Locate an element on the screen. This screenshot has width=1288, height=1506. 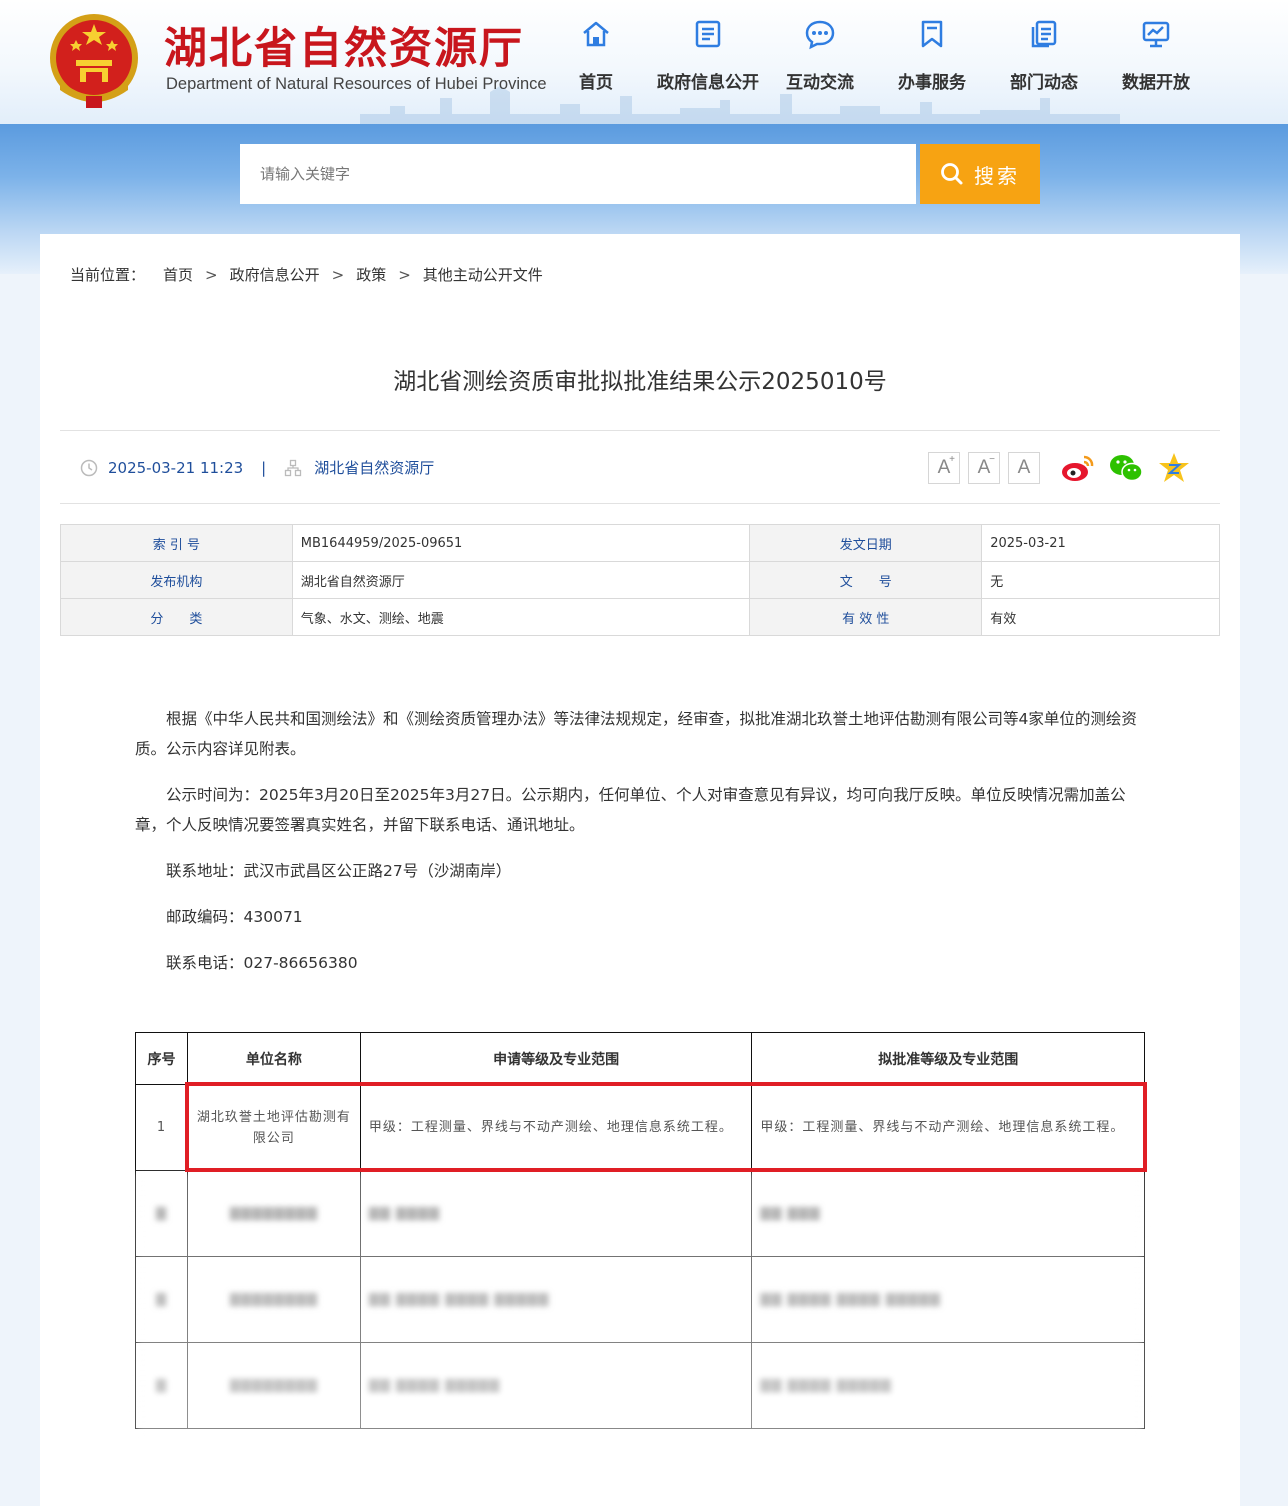
info-key: 发文日期 is located at coordinates (866, 543).